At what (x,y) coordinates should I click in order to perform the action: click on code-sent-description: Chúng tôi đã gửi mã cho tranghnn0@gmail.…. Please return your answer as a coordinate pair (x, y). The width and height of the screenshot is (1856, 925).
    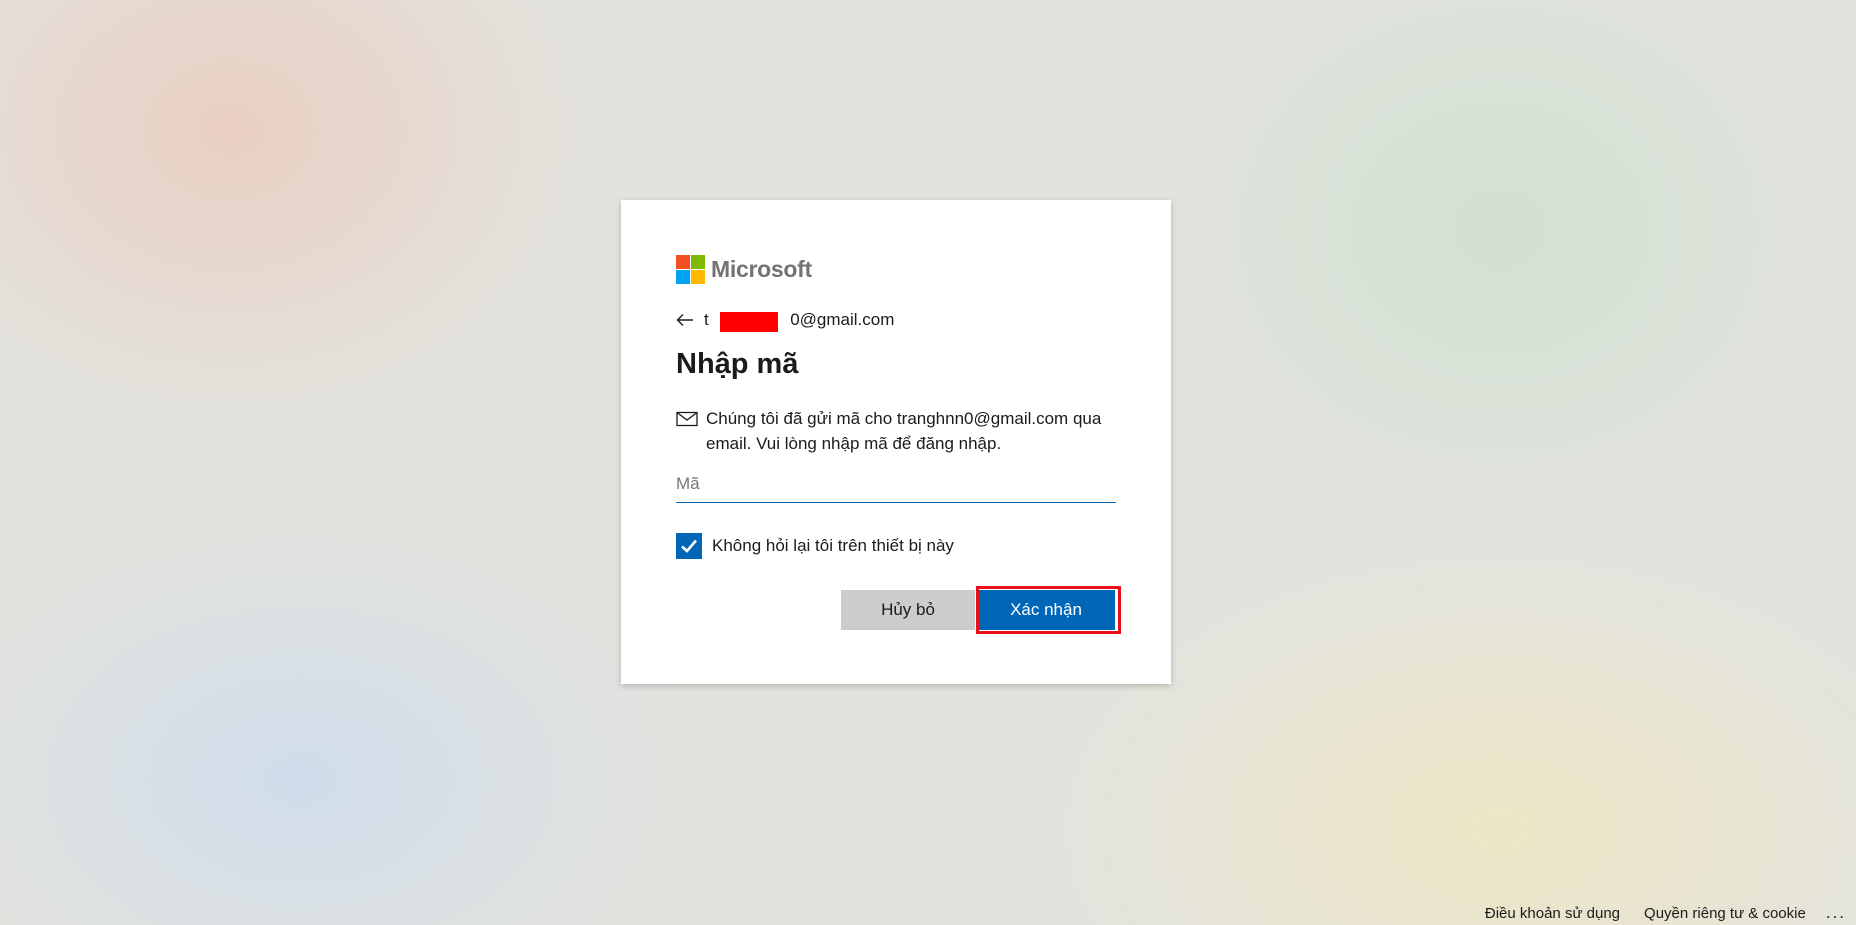
    Looking at the image, I should click on (896, 431).